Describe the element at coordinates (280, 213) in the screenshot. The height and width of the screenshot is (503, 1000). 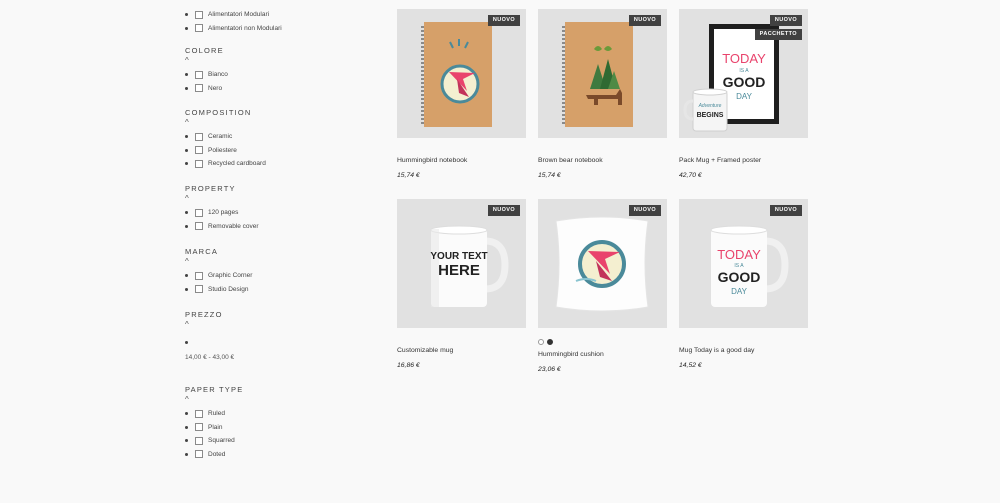
I see `facet-option-120-pages: 120 pages` at that location.